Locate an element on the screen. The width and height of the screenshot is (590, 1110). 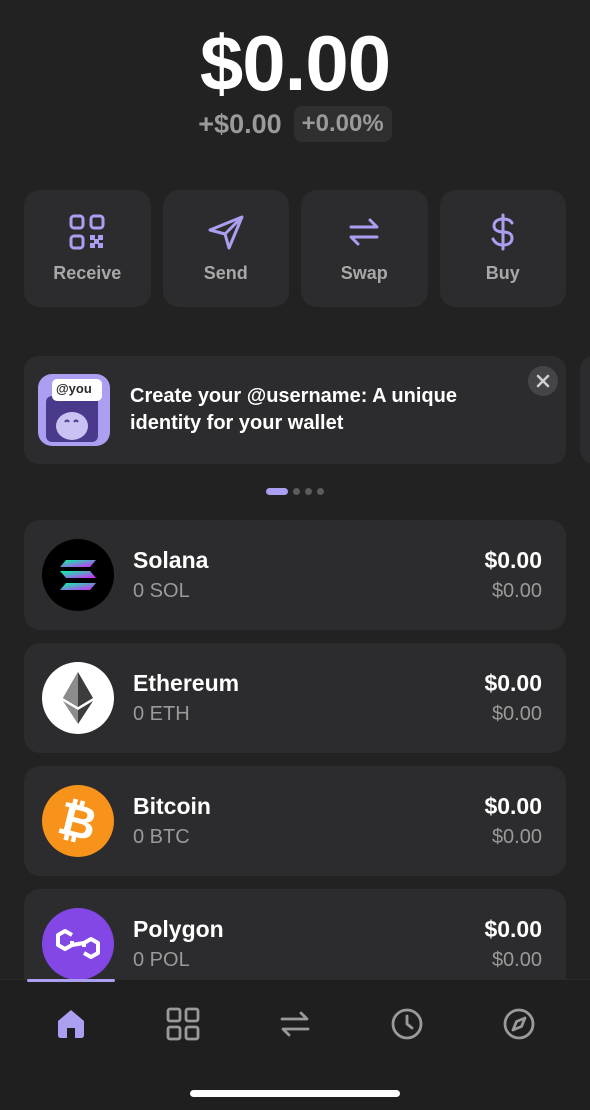
username-illustration: @you is located at coordinates (74, 410).